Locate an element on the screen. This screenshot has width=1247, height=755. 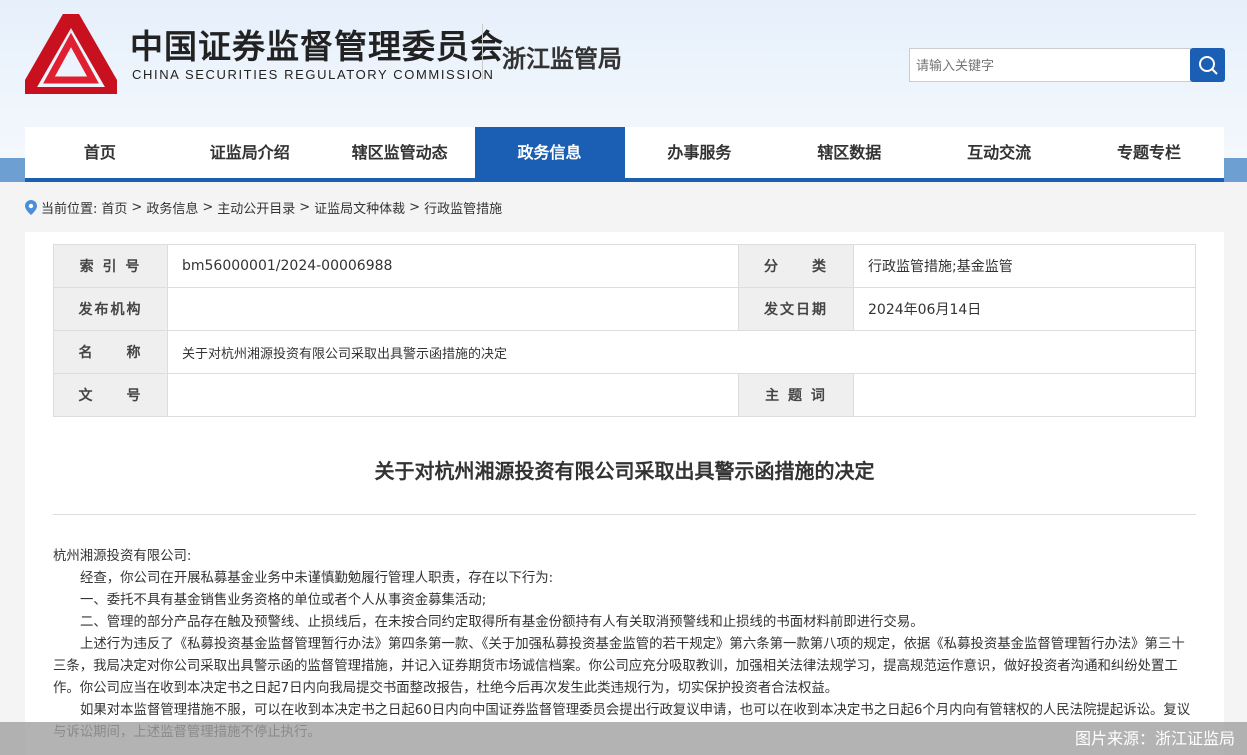
nav-about: 证监局介绍 is located at coordinates (250, 152).